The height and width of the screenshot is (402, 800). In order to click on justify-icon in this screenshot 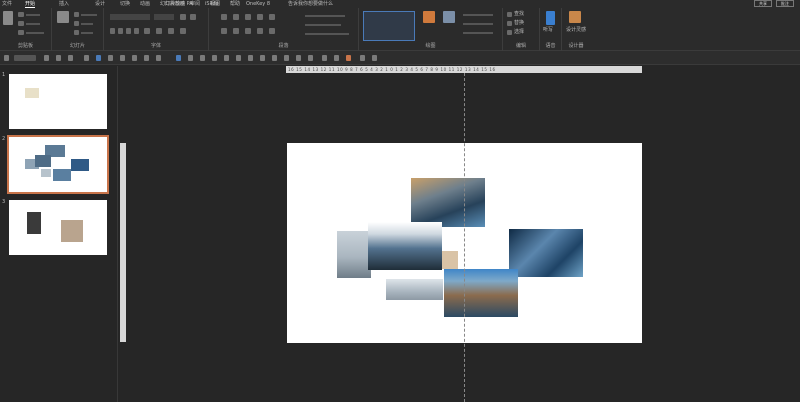, I will do `click(260, 31)`.